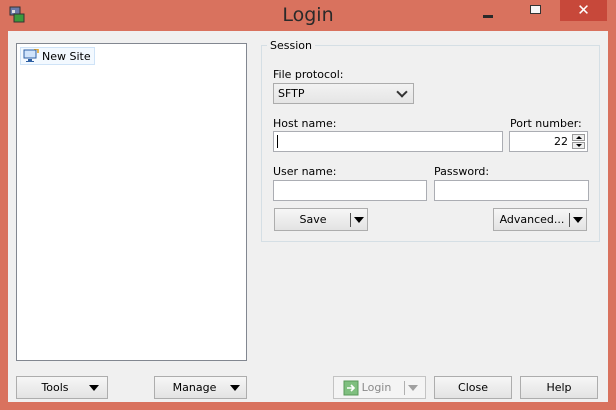 This screenshot has width=616, height=410. Describe the element at coordinates (511, 190) in the screenshot. I see `password-input` at that location.